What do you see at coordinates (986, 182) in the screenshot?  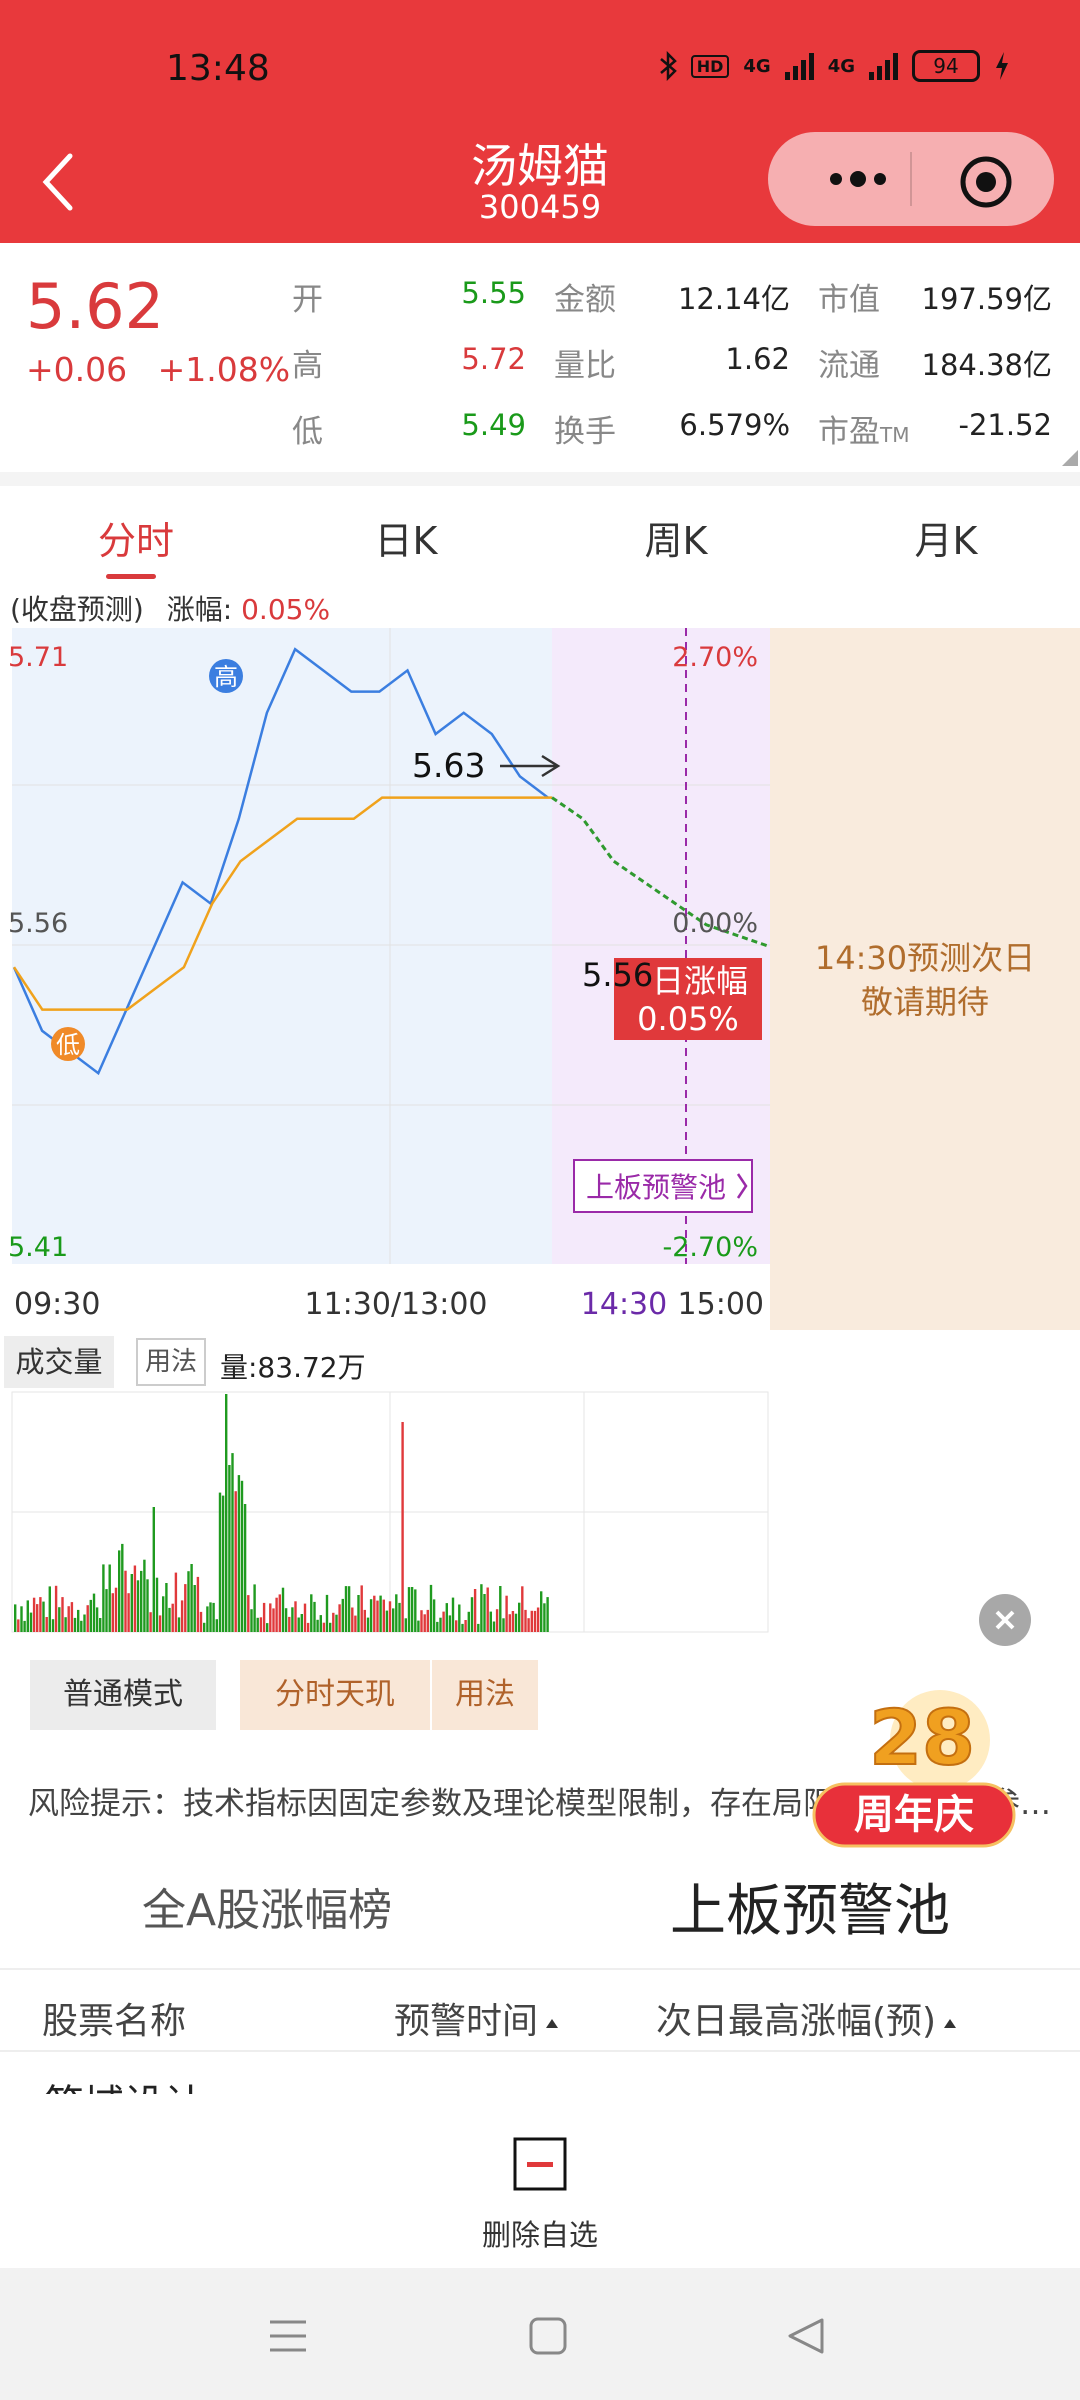 I see `close-miniapp-icon` at bounding box center [986, 182].